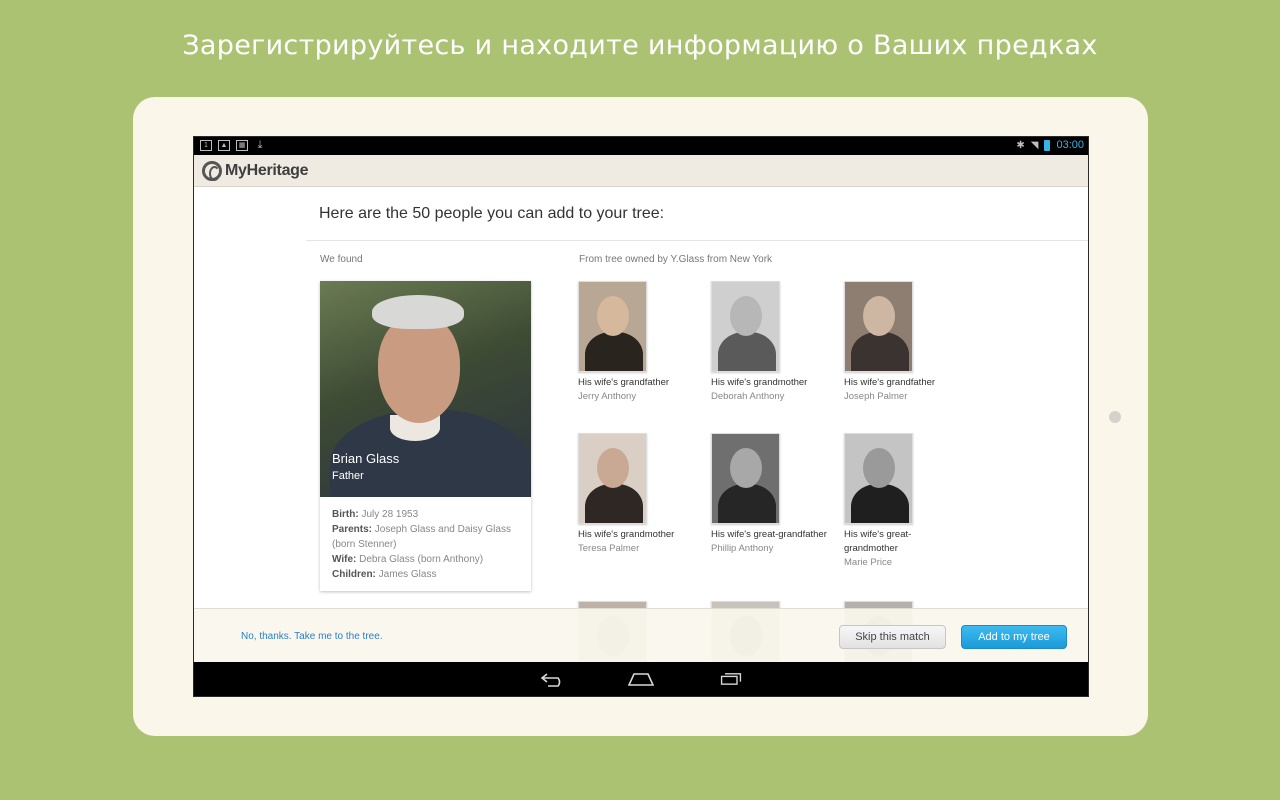 This screenshot has width=1280, height=800. Describe the element at coordinates (1047, 145) in the screenshot. I see `battery-icon` at that location.